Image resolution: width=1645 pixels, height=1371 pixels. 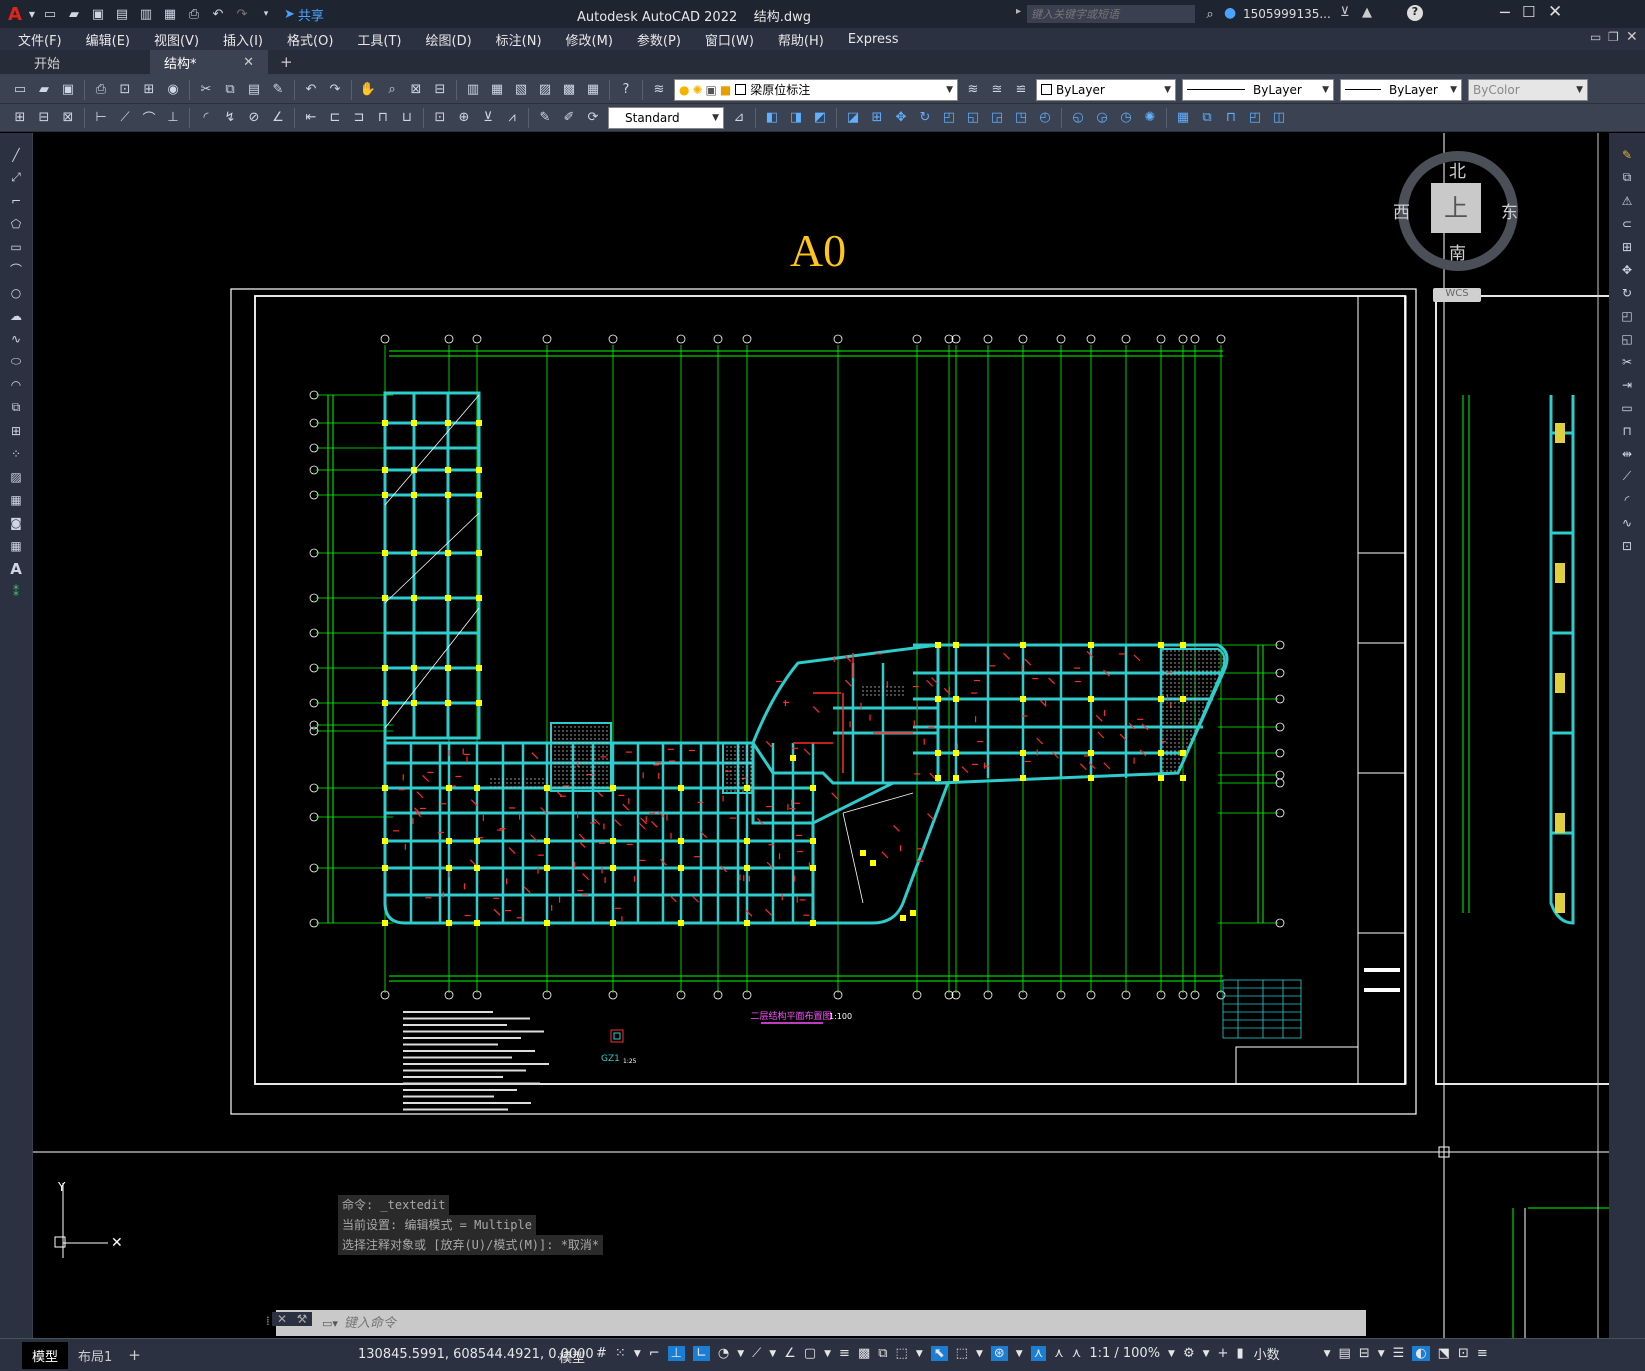 What do you see at coordinates (1627, 246) in the screenshot?
I see `array-right-icon: ⊞` at bounding box center [1627, 246].